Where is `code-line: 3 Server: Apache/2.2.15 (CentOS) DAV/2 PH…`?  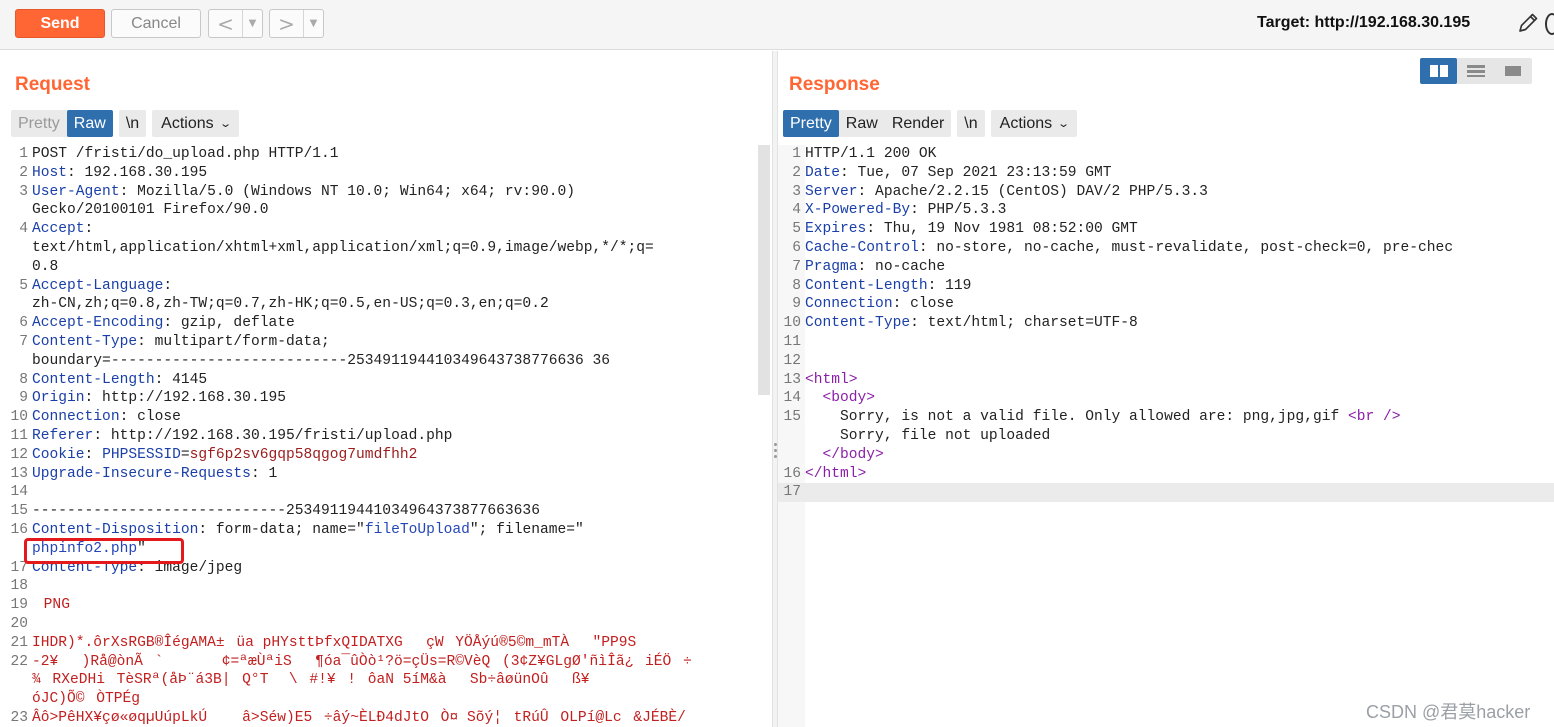
code-line: 3 Server: Apache/2.2.15 (CentOS) DAV/2 PH… is located at coordinates (1166, 192).